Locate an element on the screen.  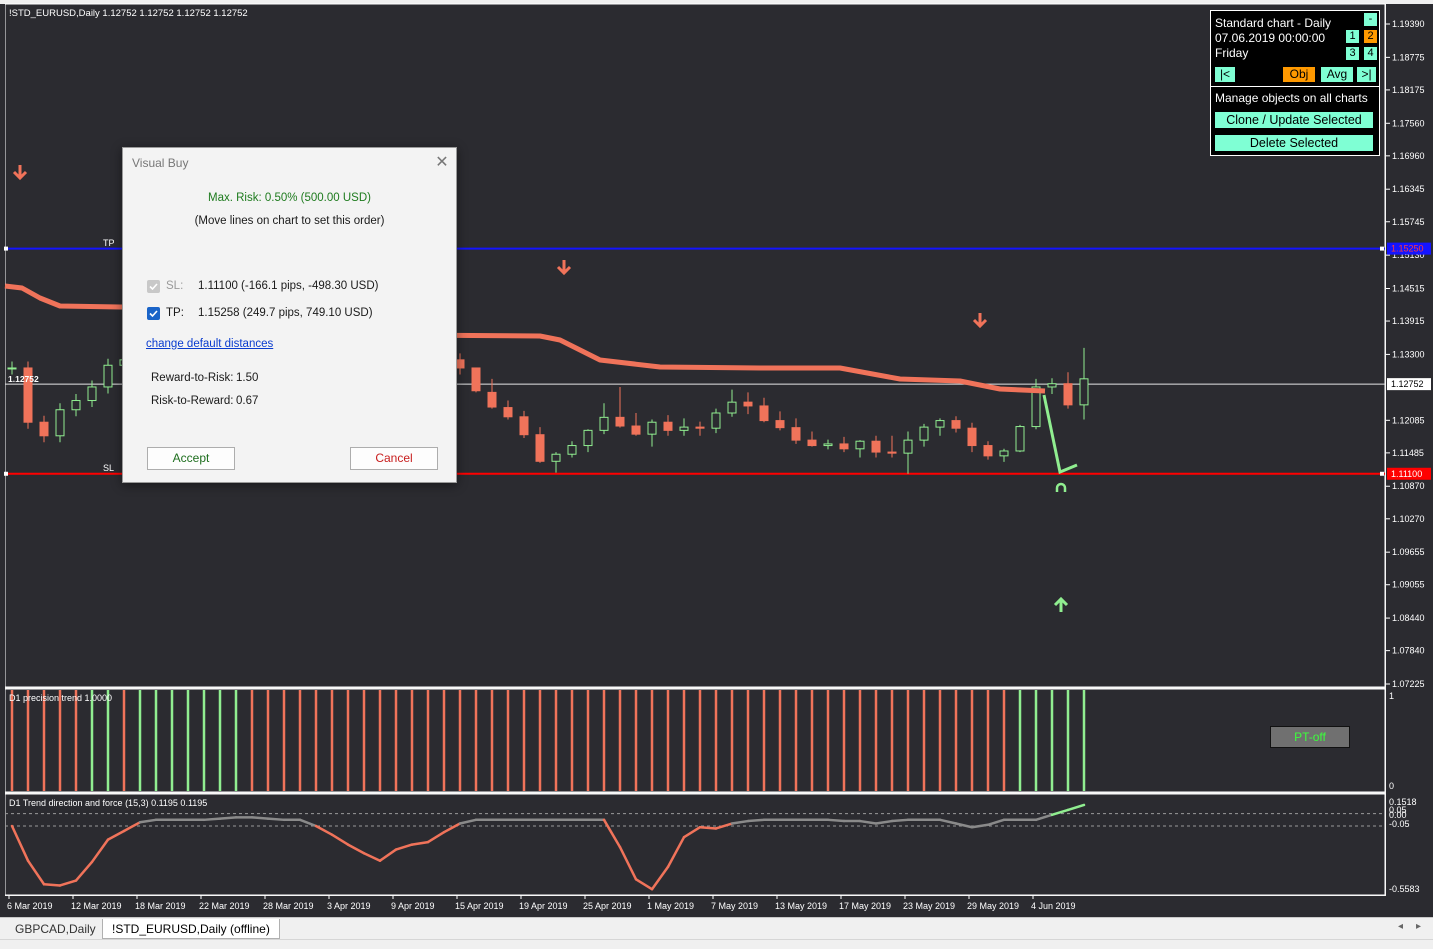
date-axis-label: 9 Apr 2019 is located at coordinates (413, 906).